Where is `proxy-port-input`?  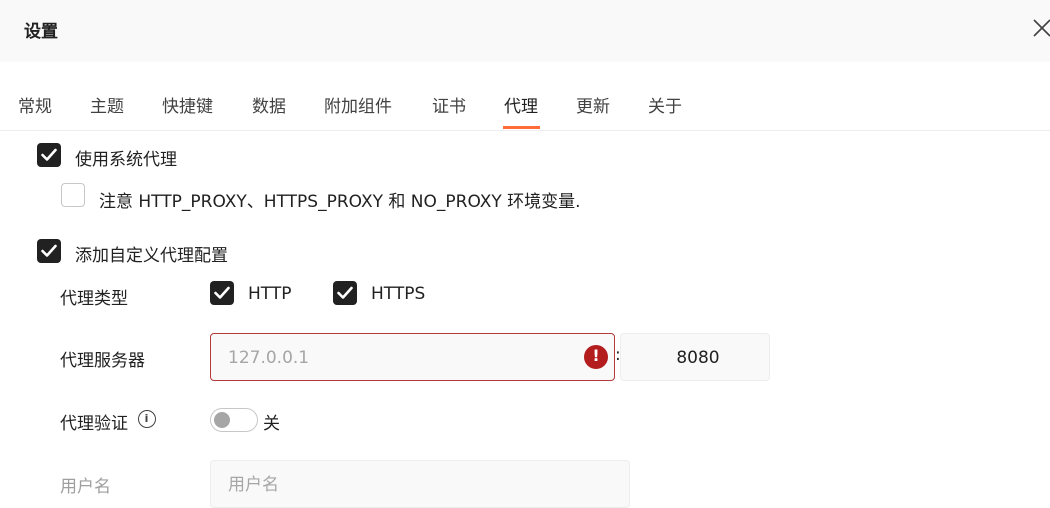
proxy-port-input is located at coordinates (698, 358).